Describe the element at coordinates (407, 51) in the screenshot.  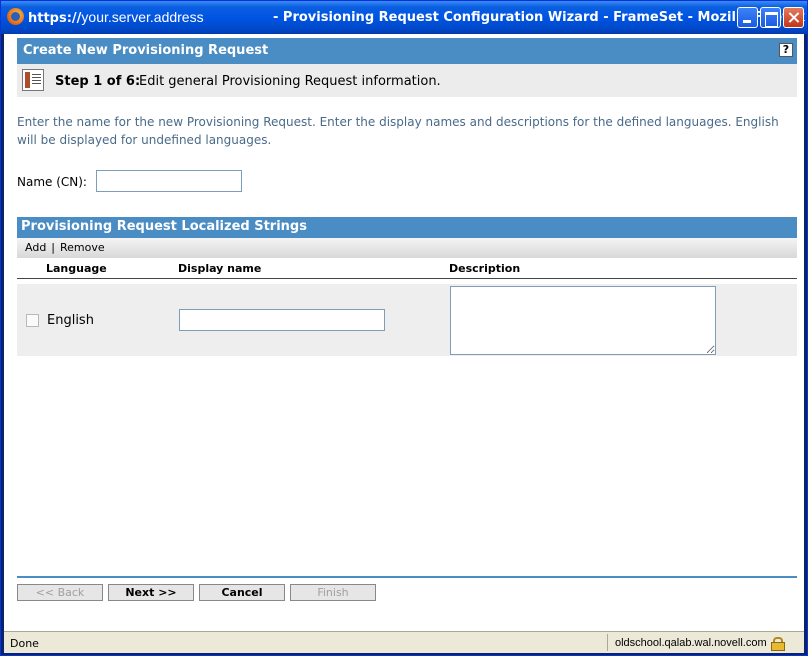
I see `page-header: Create New Provisioning Request ?` at that location.